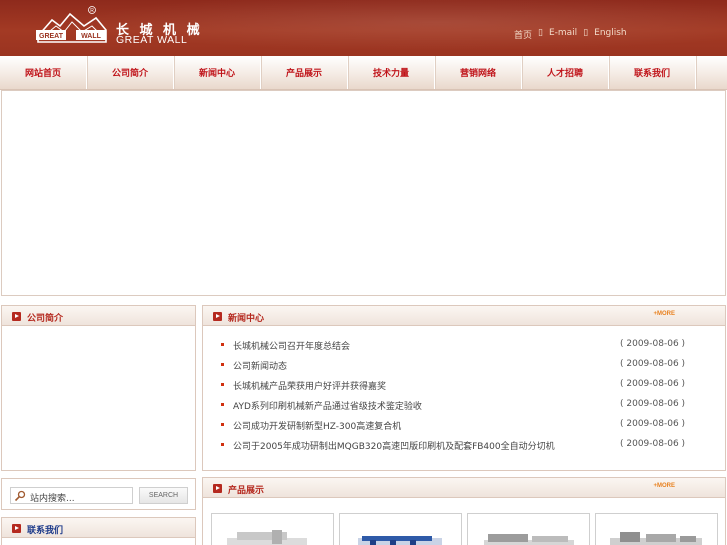 The height and width of the screenshot is (545, 727). Describe the element at coordinates (309, 385) in the screenshot. I see `news-title: 长城机械产品荣获用户好评并获得嘉奖` at that location.